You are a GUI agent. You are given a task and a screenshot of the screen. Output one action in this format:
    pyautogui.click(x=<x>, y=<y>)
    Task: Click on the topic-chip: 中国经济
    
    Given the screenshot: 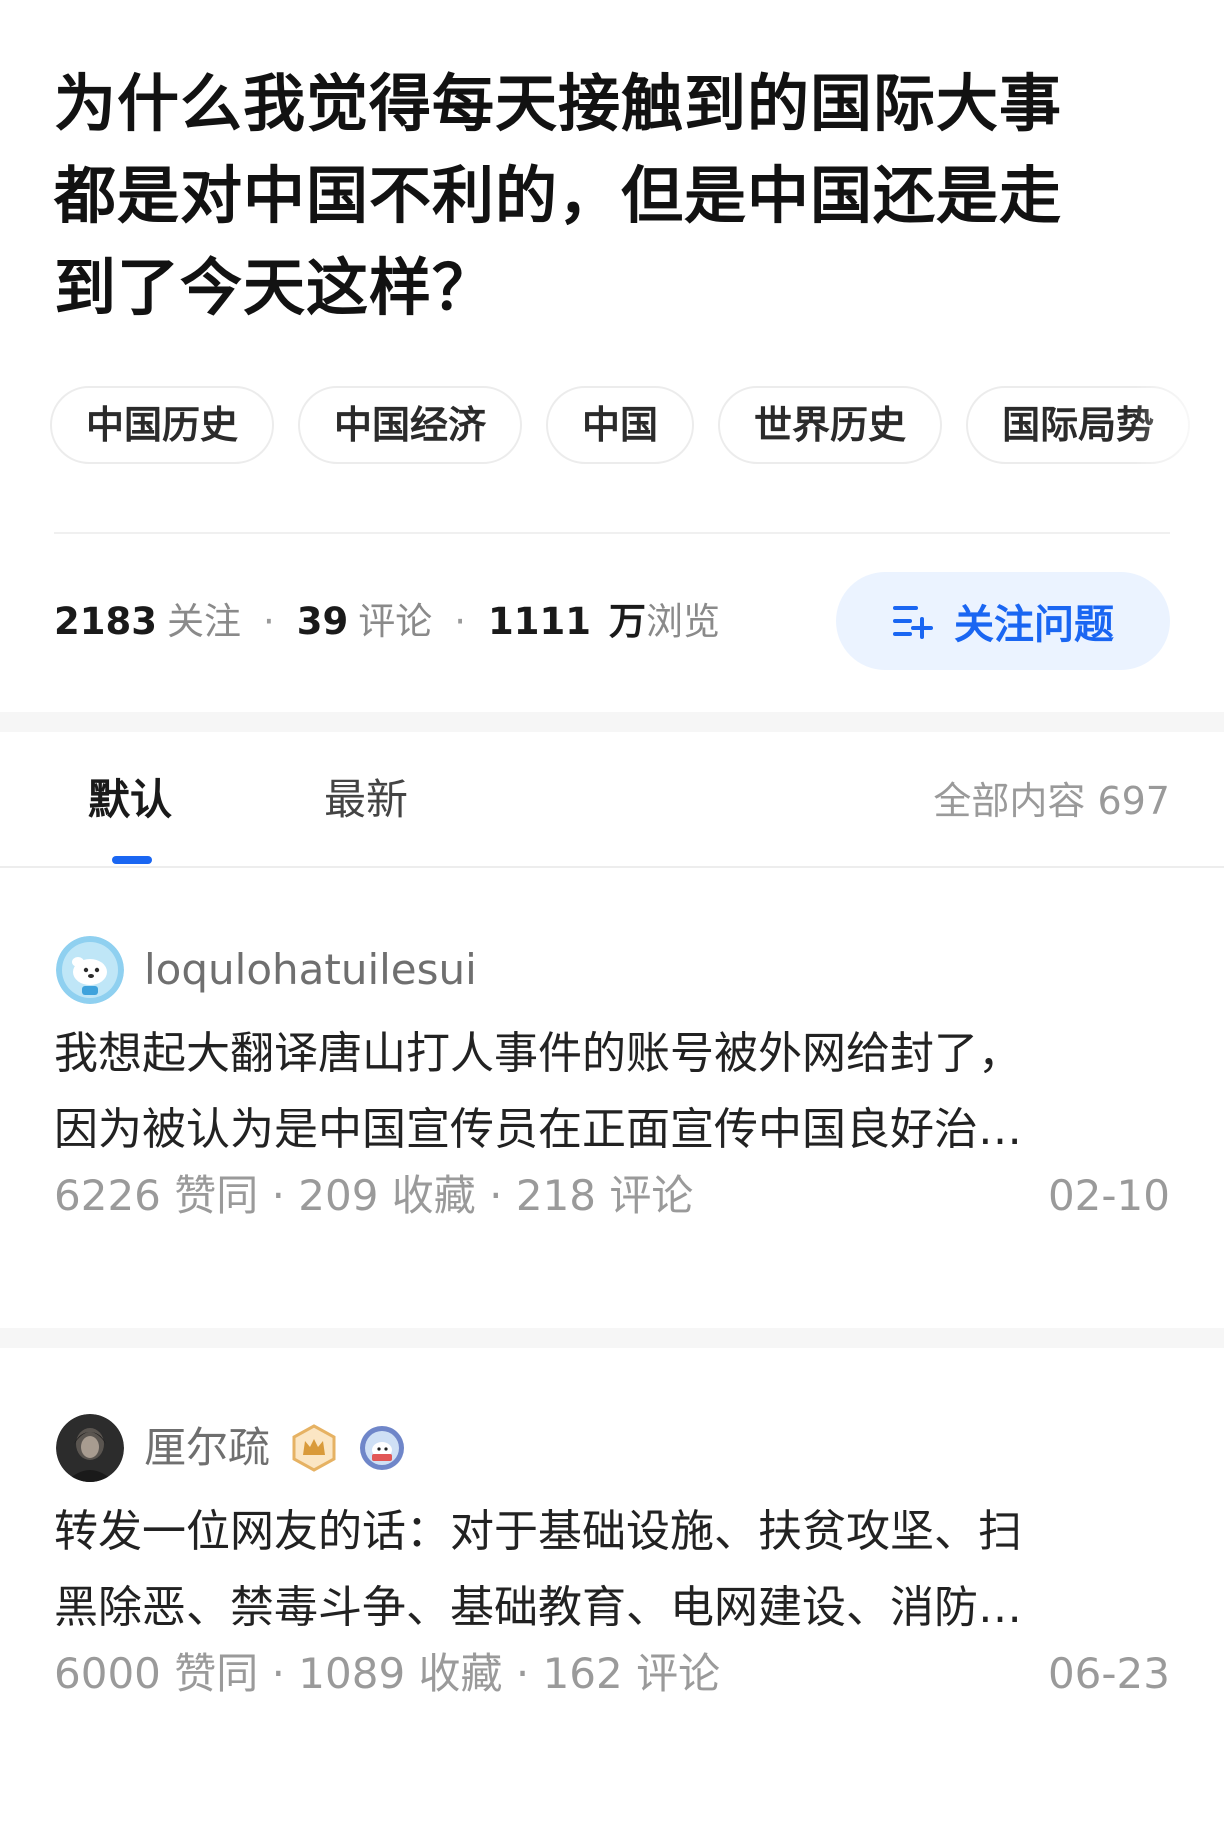 What is the action you would take?
    pyautogui.click(x=410, y=425)
    